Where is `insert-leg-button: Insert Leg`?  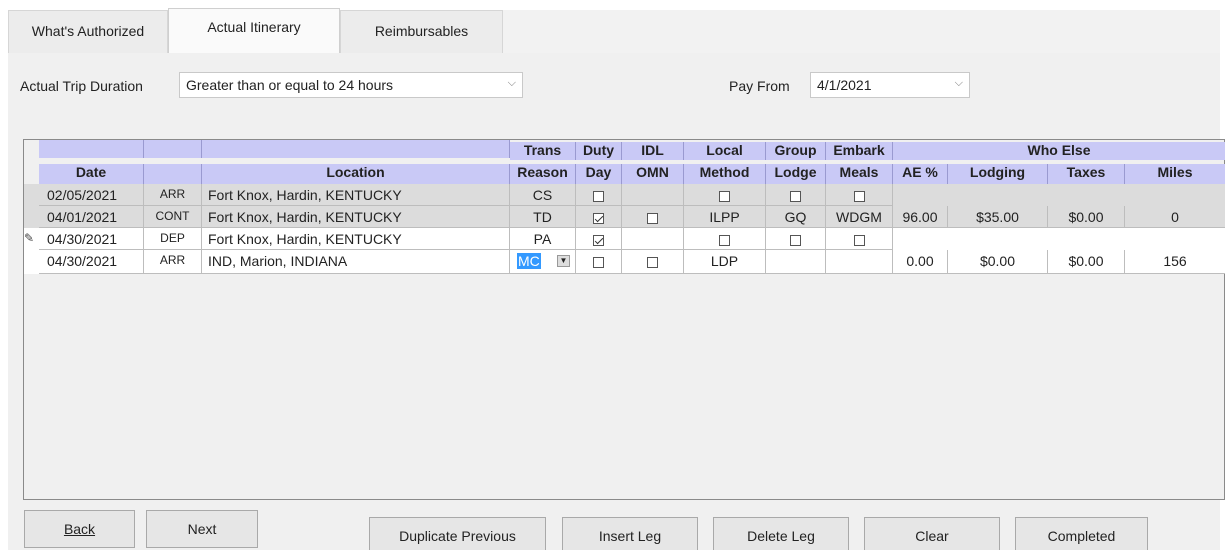
insert-leg-button: Insert Leg is located at coordinates (630, 533).